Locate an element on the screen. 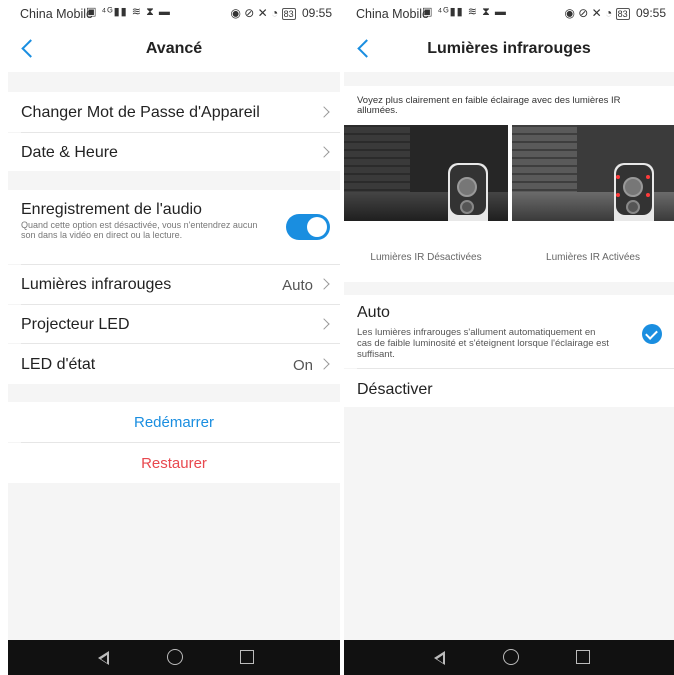  infrared-lights-item: Lumières infrarouges Auto is located at coordinates (174, 284).